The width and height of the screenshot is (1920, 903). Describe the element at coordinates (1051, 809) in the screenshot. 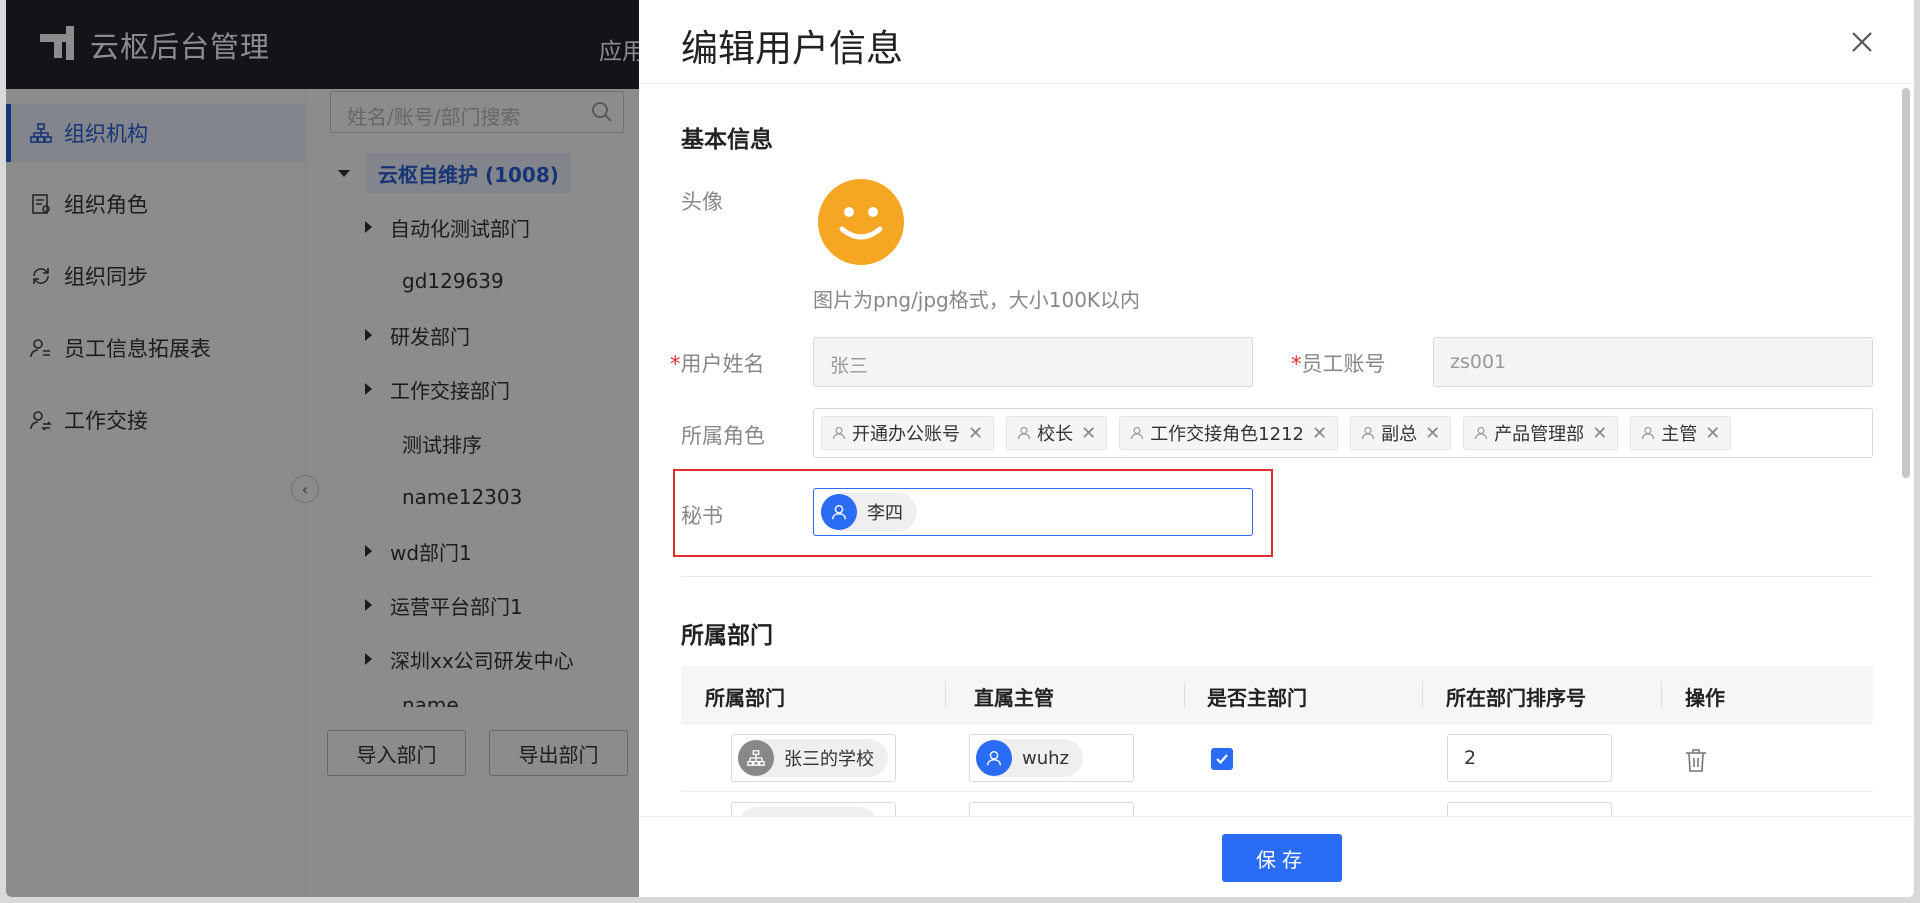

I see `manager-field` at that location.